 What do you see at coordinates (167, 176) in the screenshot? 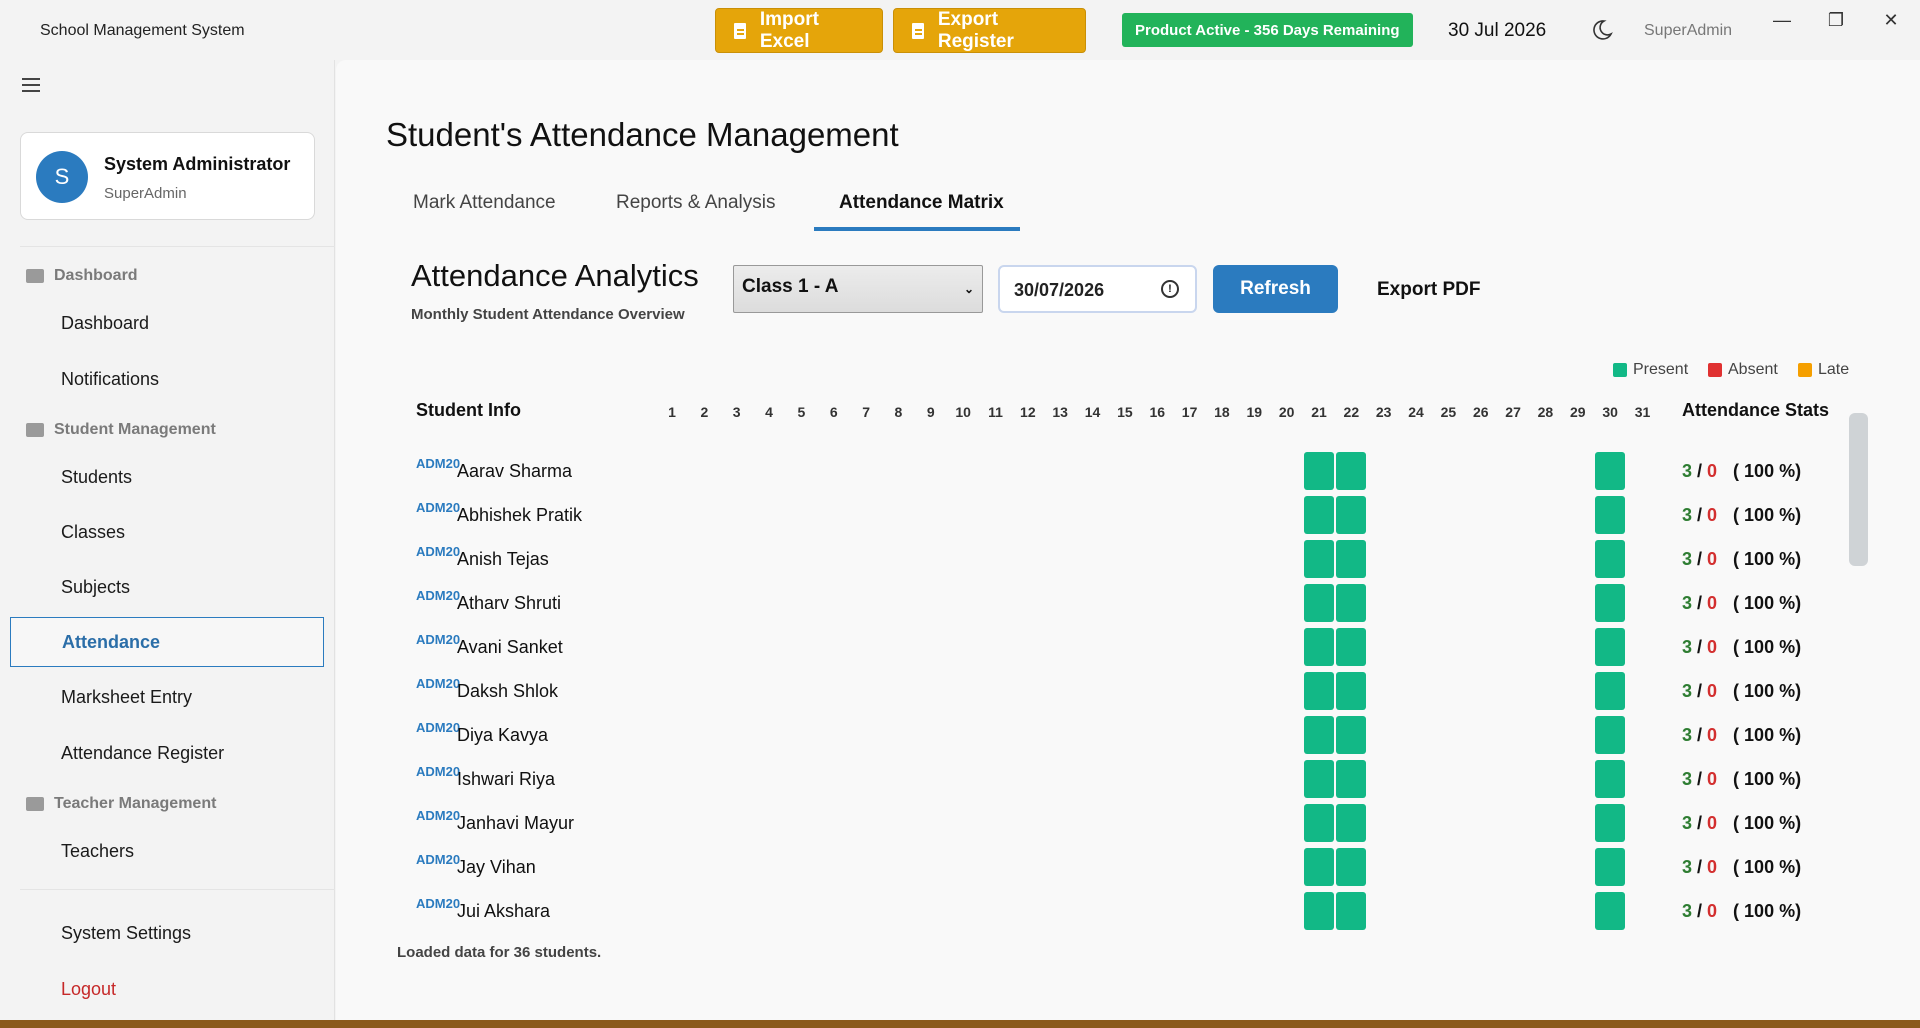
I see `user-card: S System Administrator SuperAdmin` at bounding box center [167, 176].